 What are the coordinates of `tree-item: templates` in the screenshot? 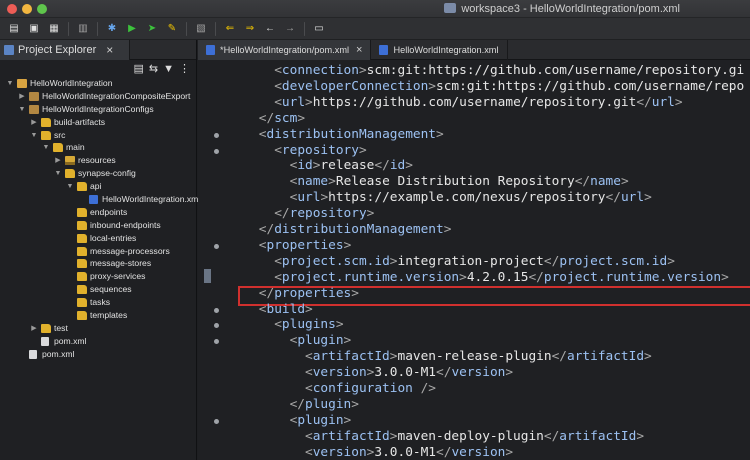 It's located at (98, 315).